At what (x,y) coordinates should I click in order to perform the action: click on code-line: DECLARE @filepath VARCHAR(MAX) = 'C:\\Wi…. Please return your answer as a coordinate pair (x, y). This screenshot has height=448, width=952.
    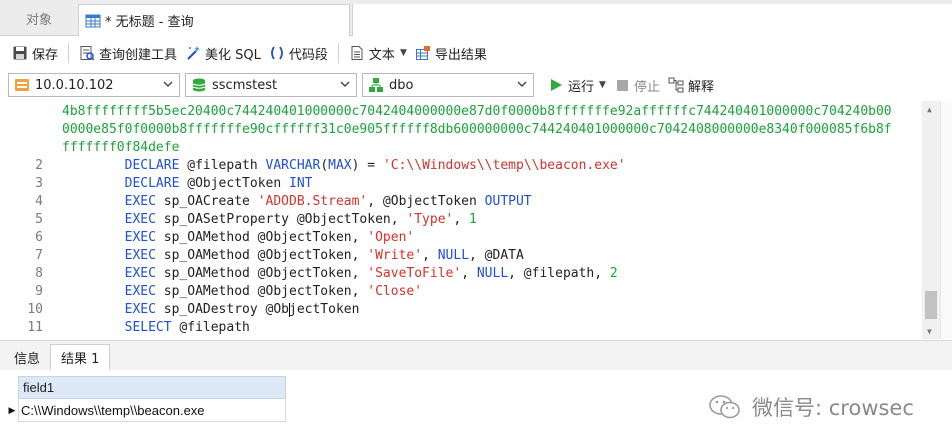
    Looking at the image, I should click on (344, 166).